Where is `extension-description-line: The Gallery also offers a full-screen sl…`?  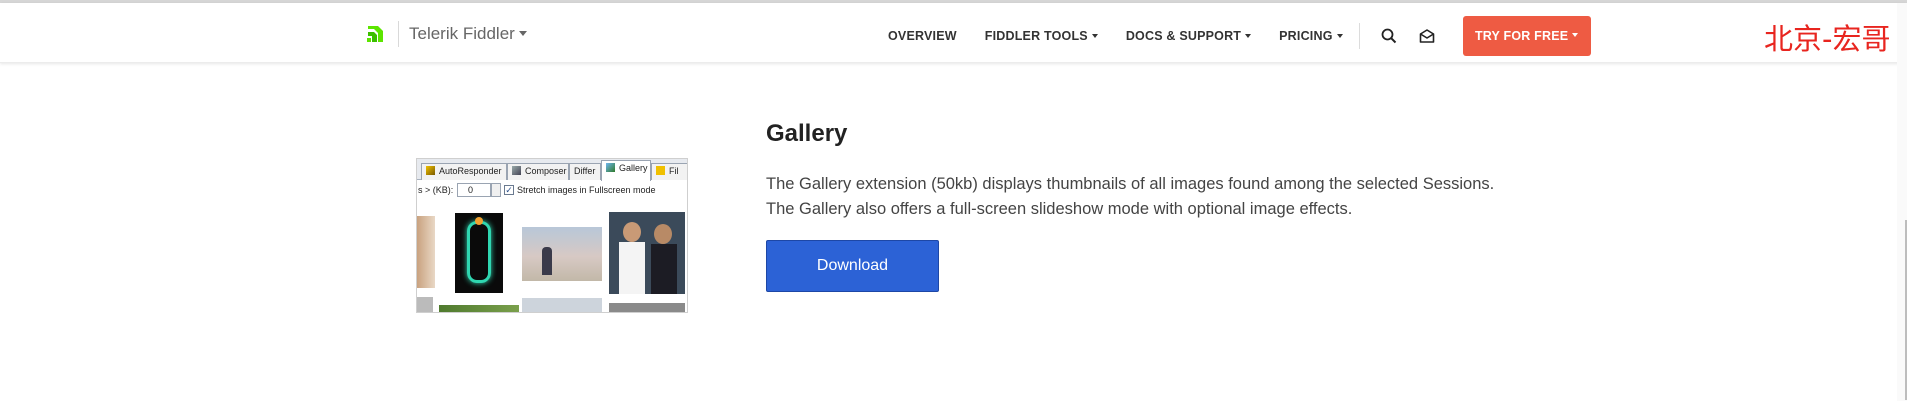 extension-description-line: The Gallery also offers a full-screen sl… is located at coordinates (1059, 209).